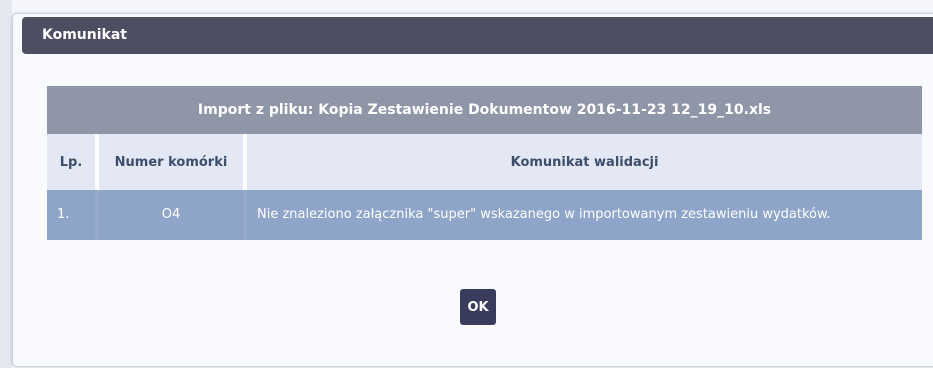 Image resolution: width=933 pixels, height=368 pixels. What do you see at coordinates (584, 162) in the screenshot?
I see `column-header-validation-message: Komunikat walidacji` at bounding box center [584, 162].